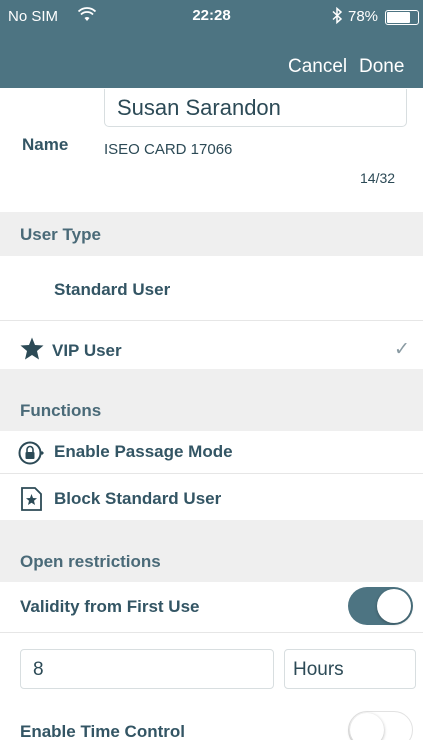 This screenshot has height=740, width=423. Describe the element at coordinates (147, 669) in the screenshot. I see `duration-input: 8` at that location.